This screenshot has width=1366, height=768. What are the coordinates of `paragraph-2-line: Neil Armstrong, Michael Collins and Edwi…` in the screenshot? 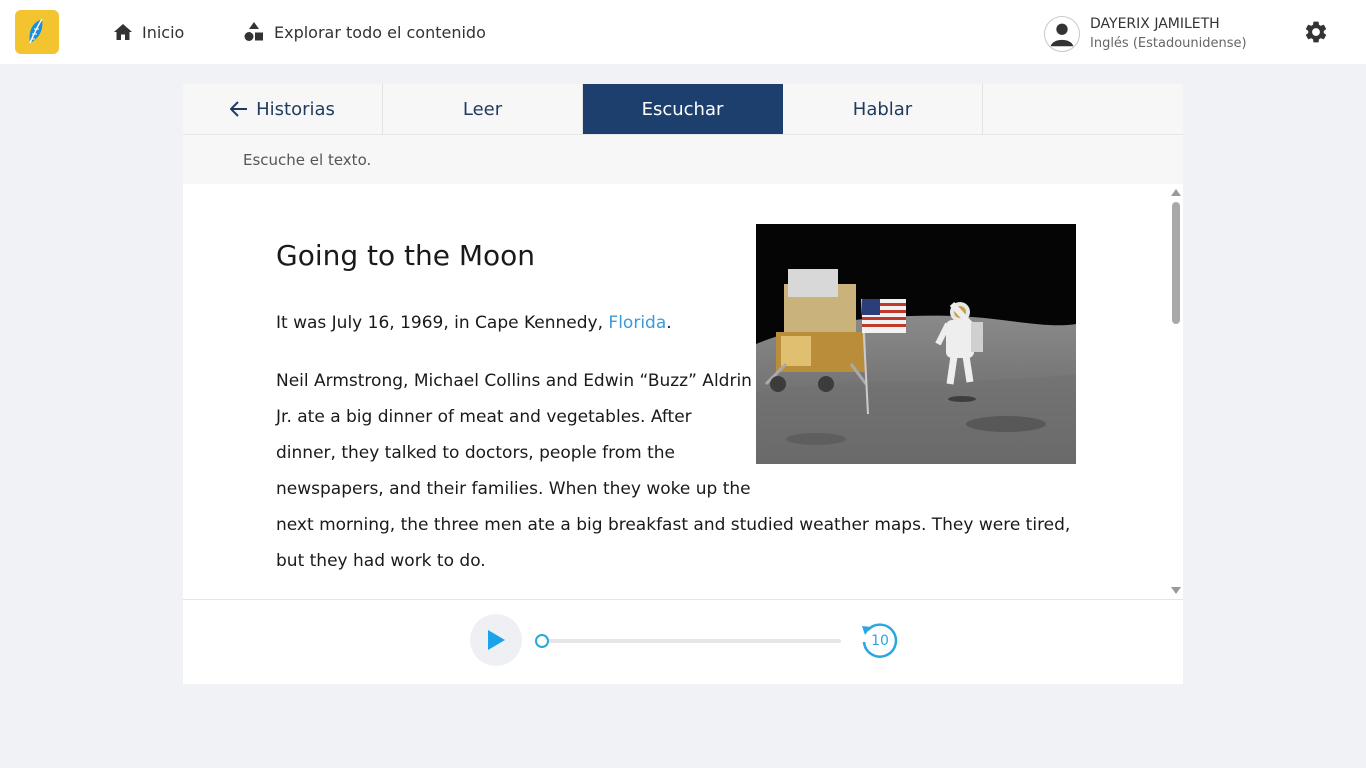 It's located at (514, 381).